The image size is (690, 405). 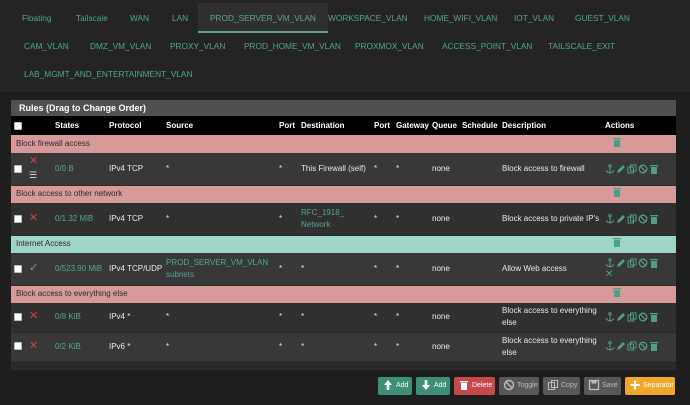 What do you see at coordinates (650, 386) in the screenshot?
I see `separator-button: Separator` at bounding box center [650, 386].